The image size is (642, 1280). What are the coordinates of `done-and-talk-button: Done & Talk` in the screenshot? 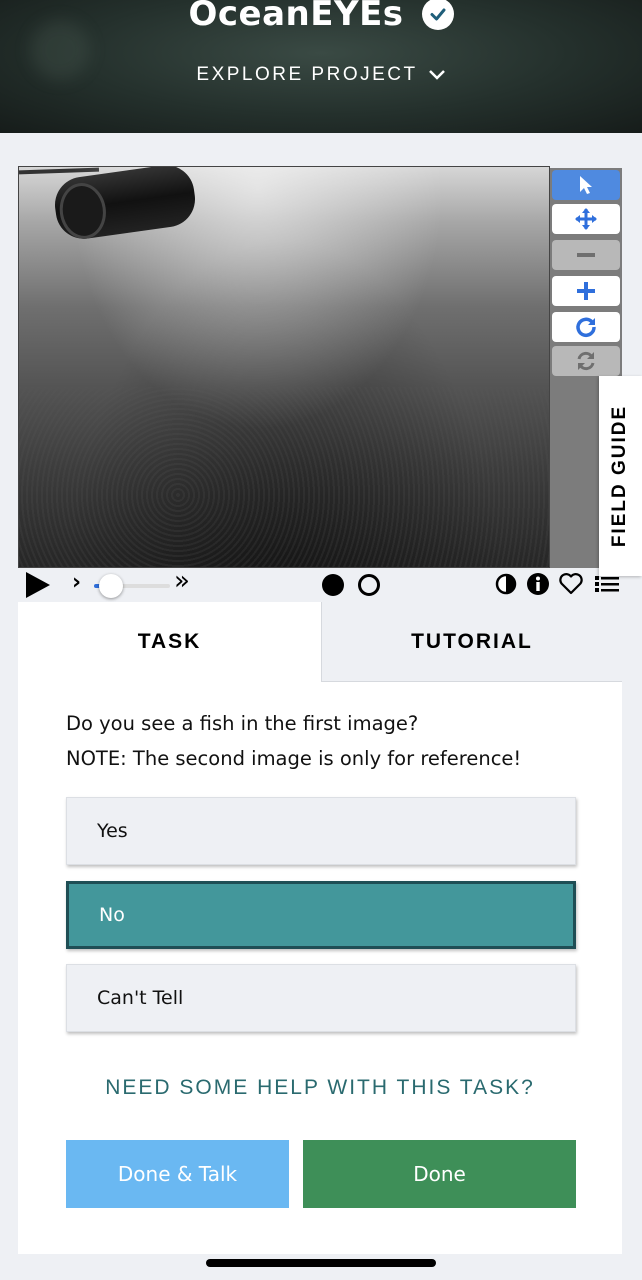 It's located at (177, 1174).